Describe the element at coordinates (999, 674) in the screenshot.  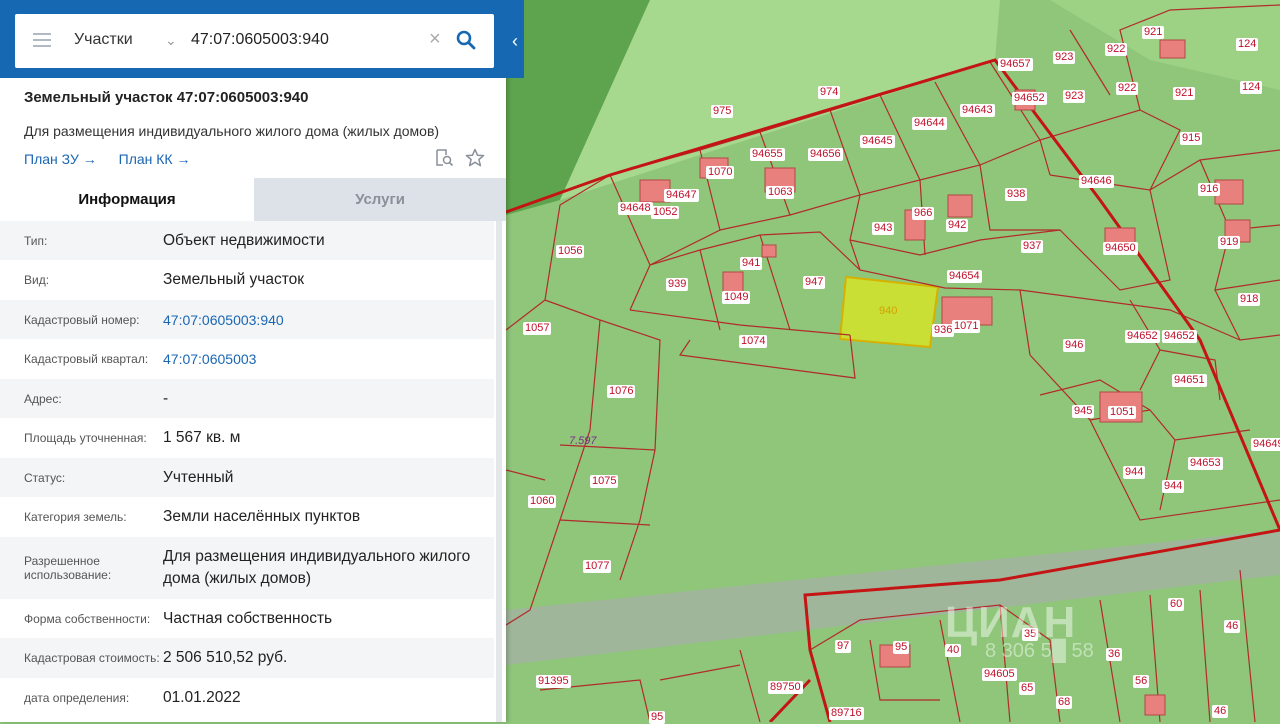
I see `parcel-label: 94605` at that location.